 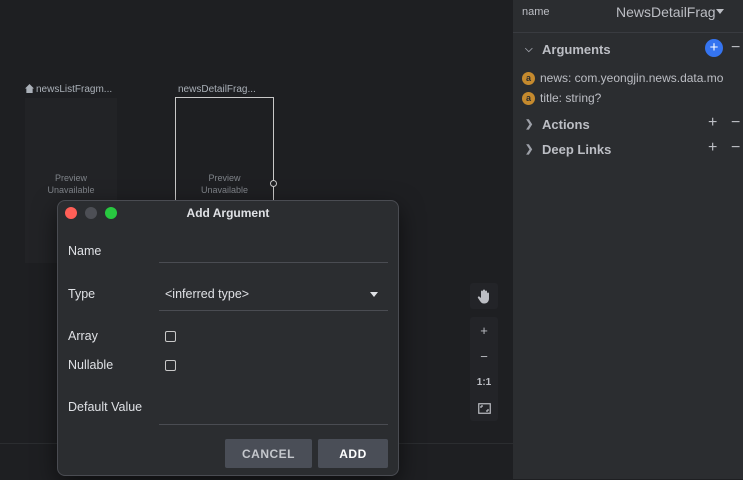 I want to click on home-icon, so click(x=29, y=88).